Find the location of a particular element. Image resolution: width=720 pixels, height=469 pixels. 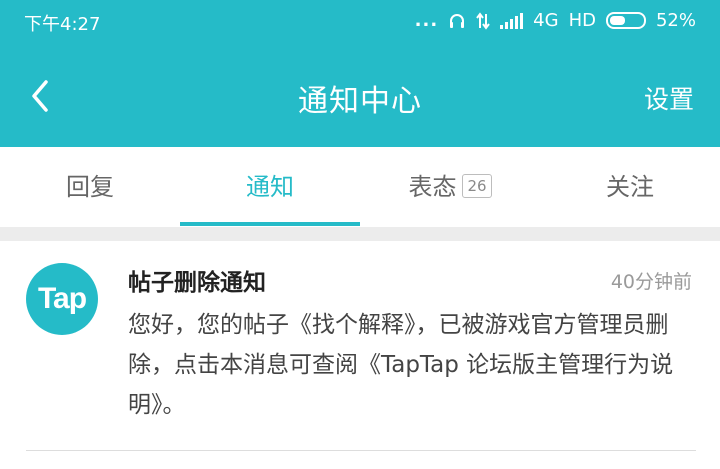

headphones-icon is located at coordinates (457, 20).